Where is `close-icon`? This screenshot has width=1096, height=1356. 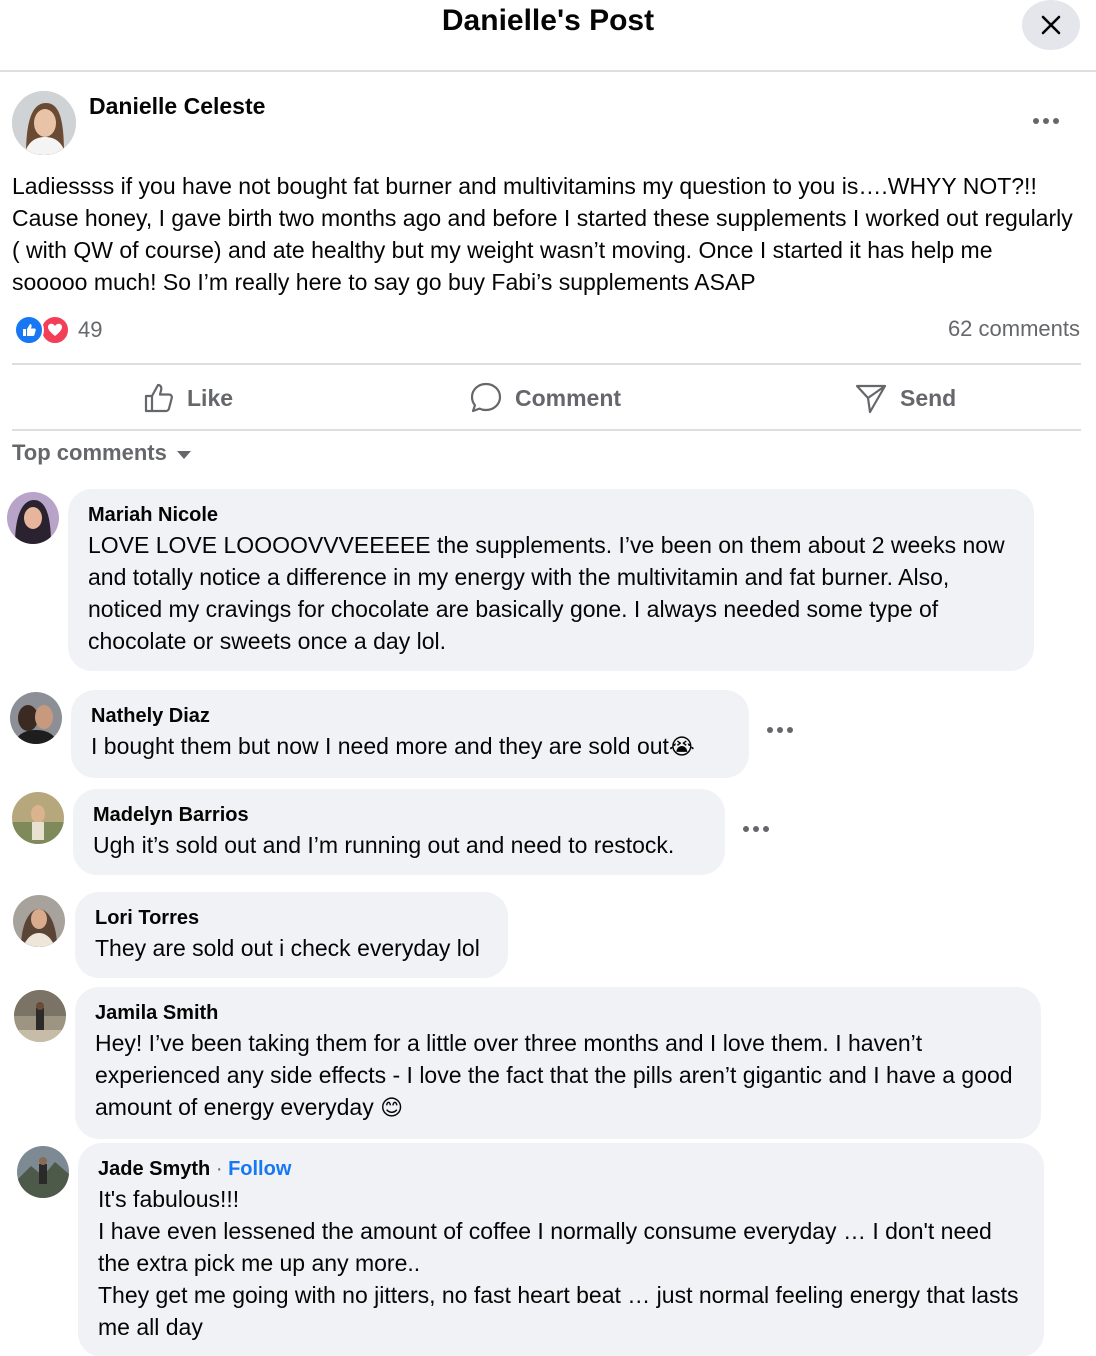
close-icon is located at coordinates (1051, 25).